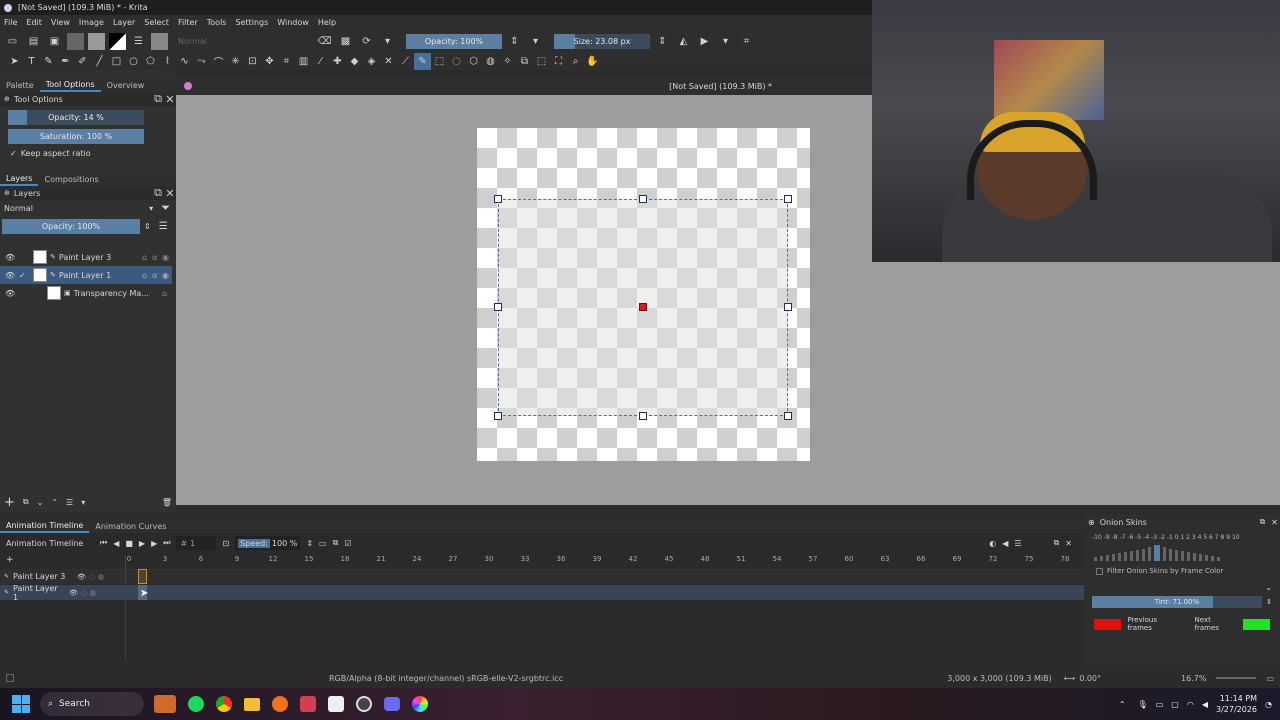  I want to click on spin-icon: ⇕, so click(662, 41).